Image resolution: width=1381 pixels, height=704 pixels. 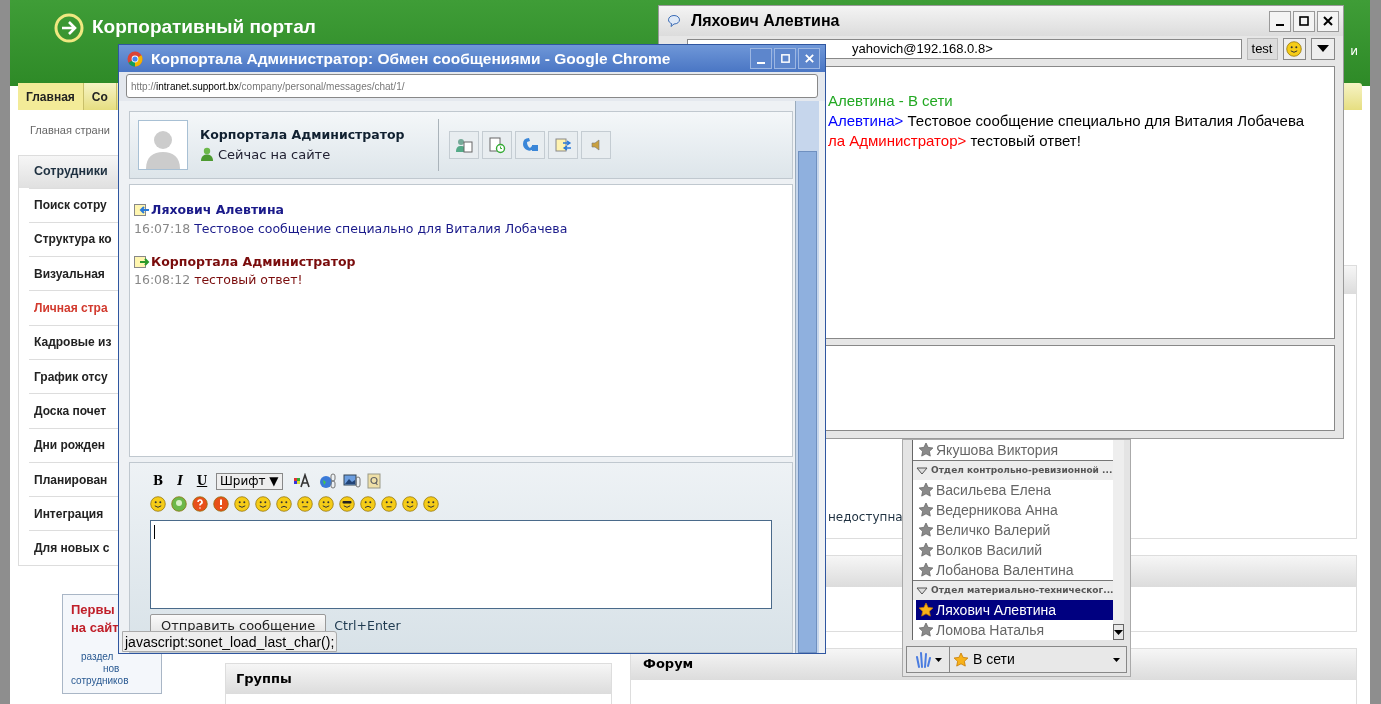 What do you see at coordinates (230, 641) in the screenshot?
I see `status-tooltip: javascript:sonet_load_last_char();` at bounding box center [230, 641].